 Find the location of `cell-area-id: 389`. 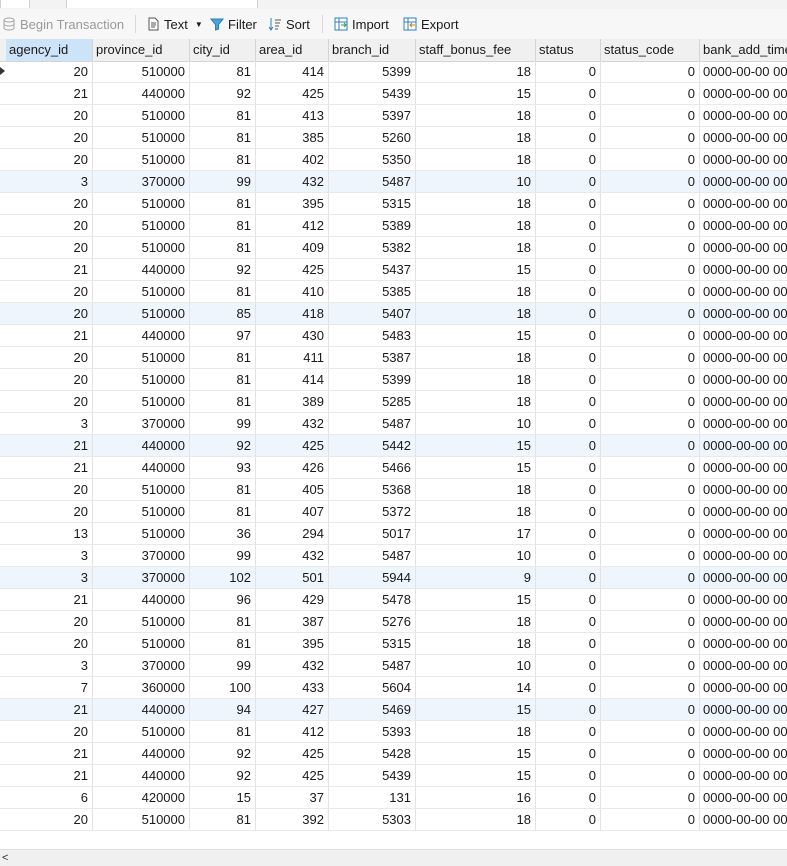

cell-area-id: 389 is located at coordinates (292, 401).